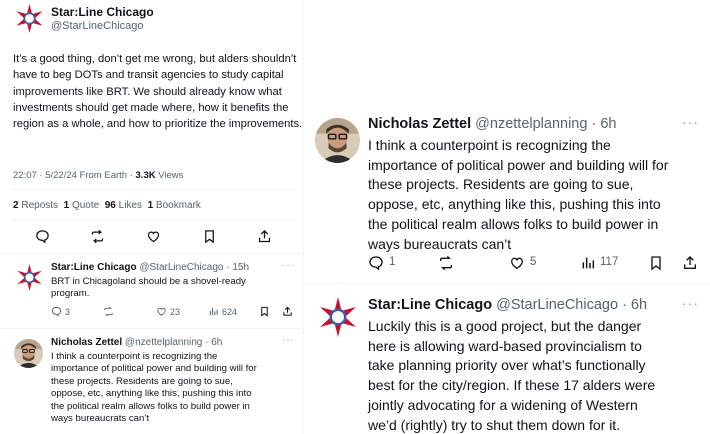 This screenshot has width=710, height=434. What do you see at coordinates (303, 217) in the screenshot?
I see `panel-divider` at bounding box center [303, 217].